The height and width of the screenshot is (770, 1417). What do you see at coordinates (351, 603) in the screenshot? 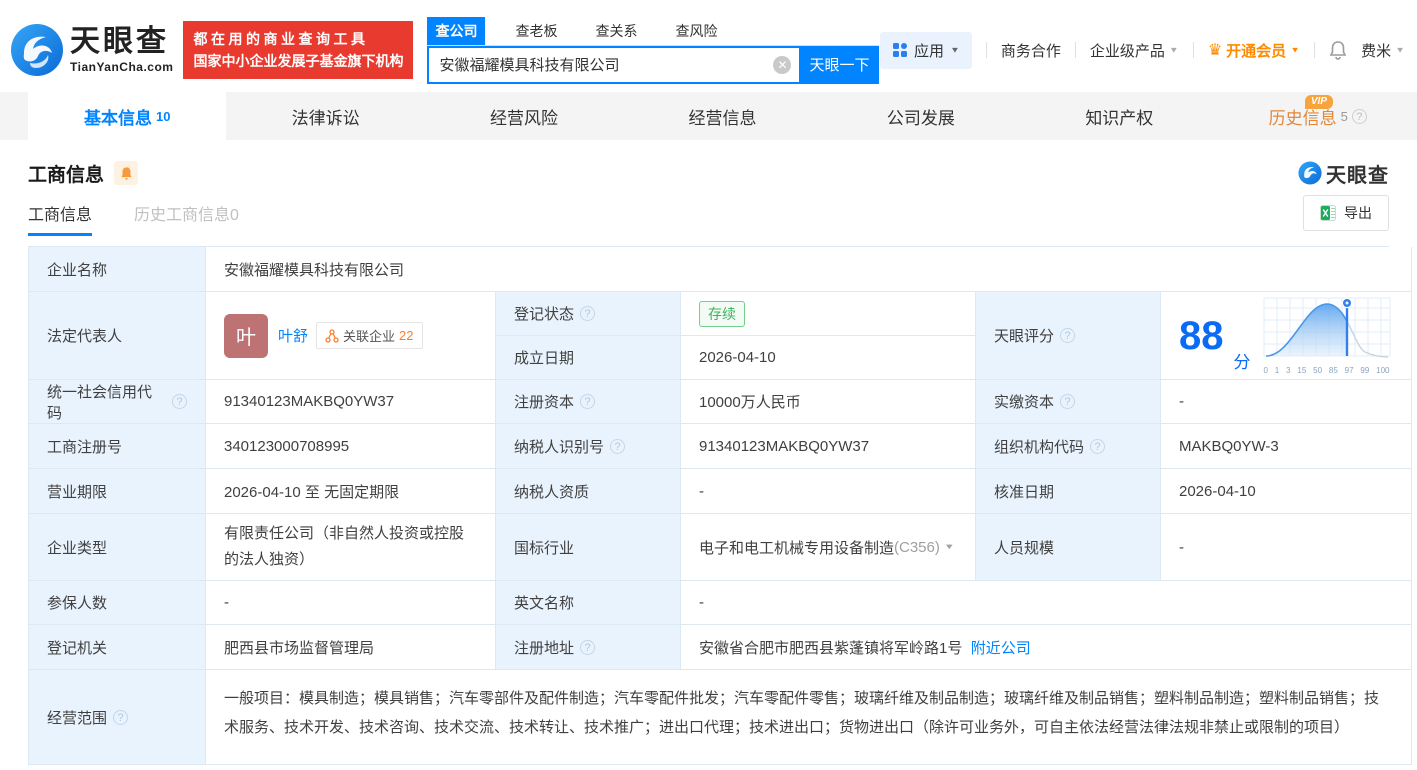
I see `insured-value: -` at bounding box center [351, 603].